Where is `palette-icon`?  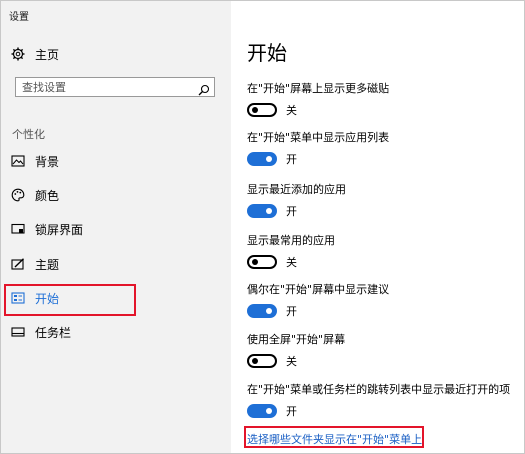 palette-icon is located at coordinates (18, 195).